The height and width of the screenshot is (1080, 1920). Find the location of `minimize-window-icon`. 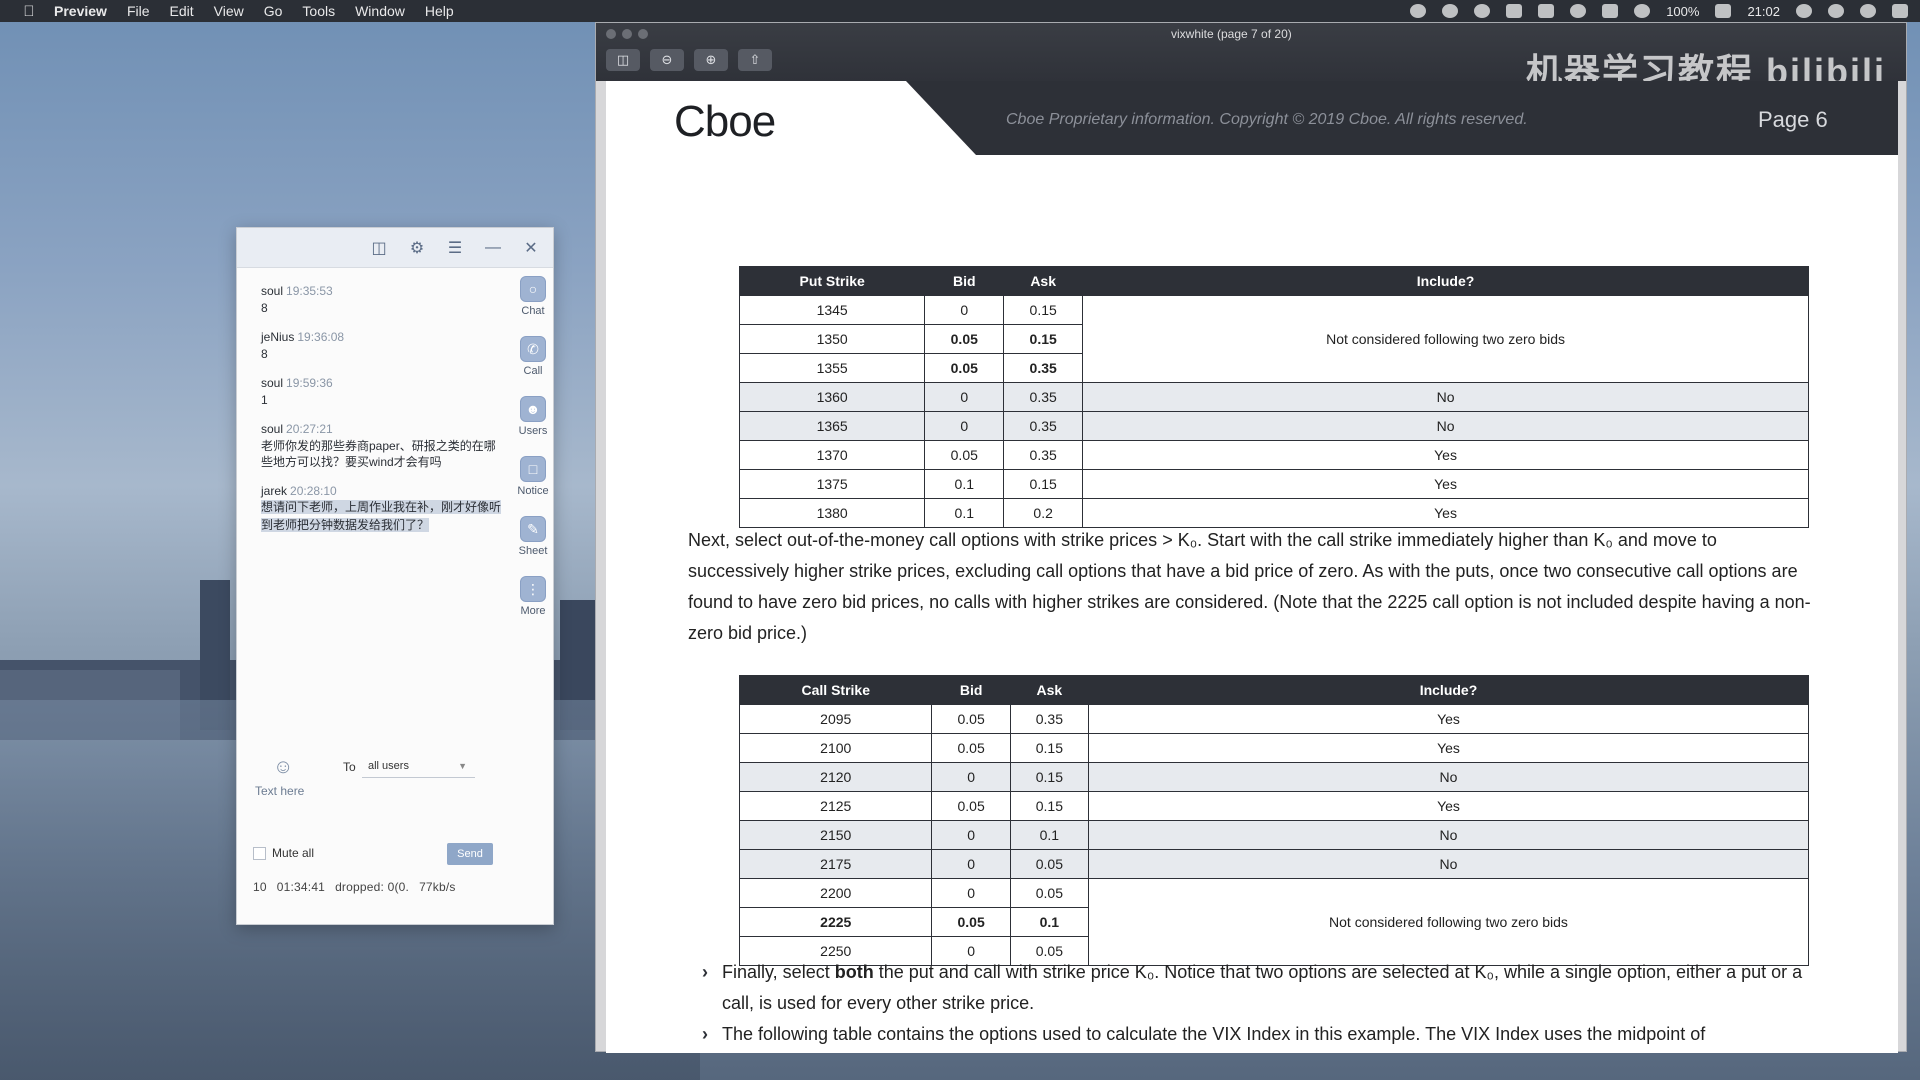

minimize-window-icon is located at coordinates (627, 34).